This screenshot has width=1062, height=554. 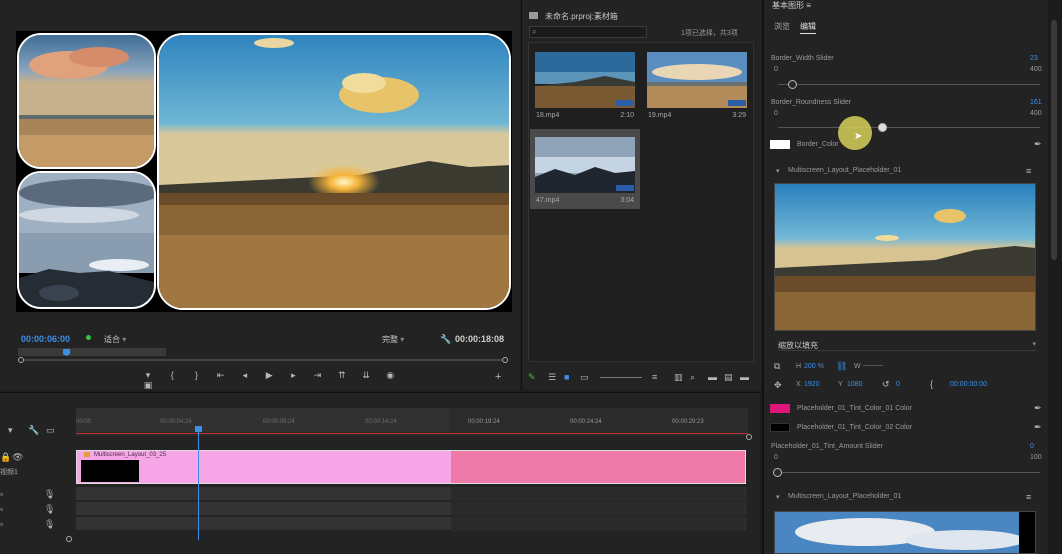 I want to click on position-icon: ✥, so click(x=778, y=385).